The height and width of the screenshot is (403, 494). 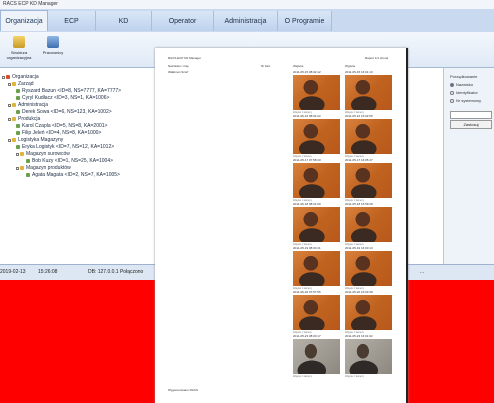 I want to click on organization-icon, so click(x=8, y=77).